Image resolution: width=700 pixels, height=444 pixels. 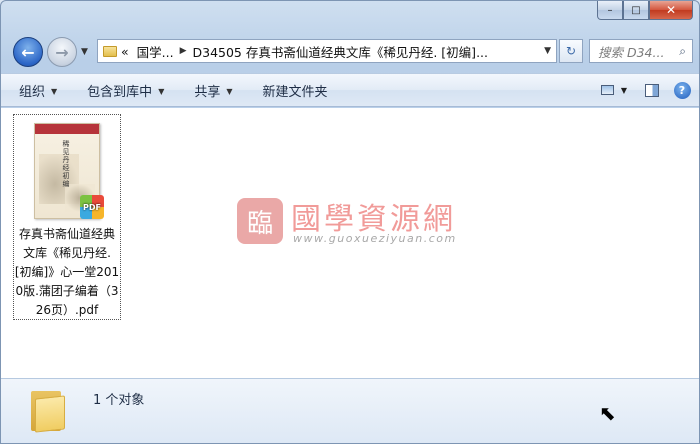 I want to click on view-icon, so click(x=608, y=90).